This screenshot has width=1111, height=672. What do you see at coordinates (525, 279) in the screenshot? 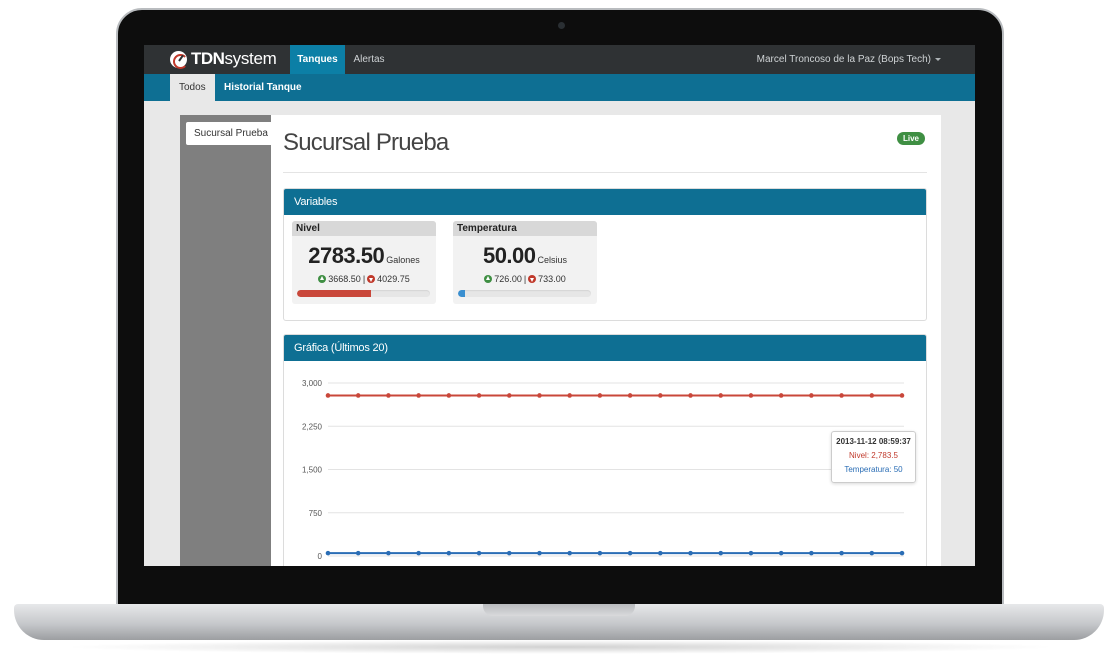
I see `variable-range: 726.00 | 733.00` at bounding box center [525, 279].